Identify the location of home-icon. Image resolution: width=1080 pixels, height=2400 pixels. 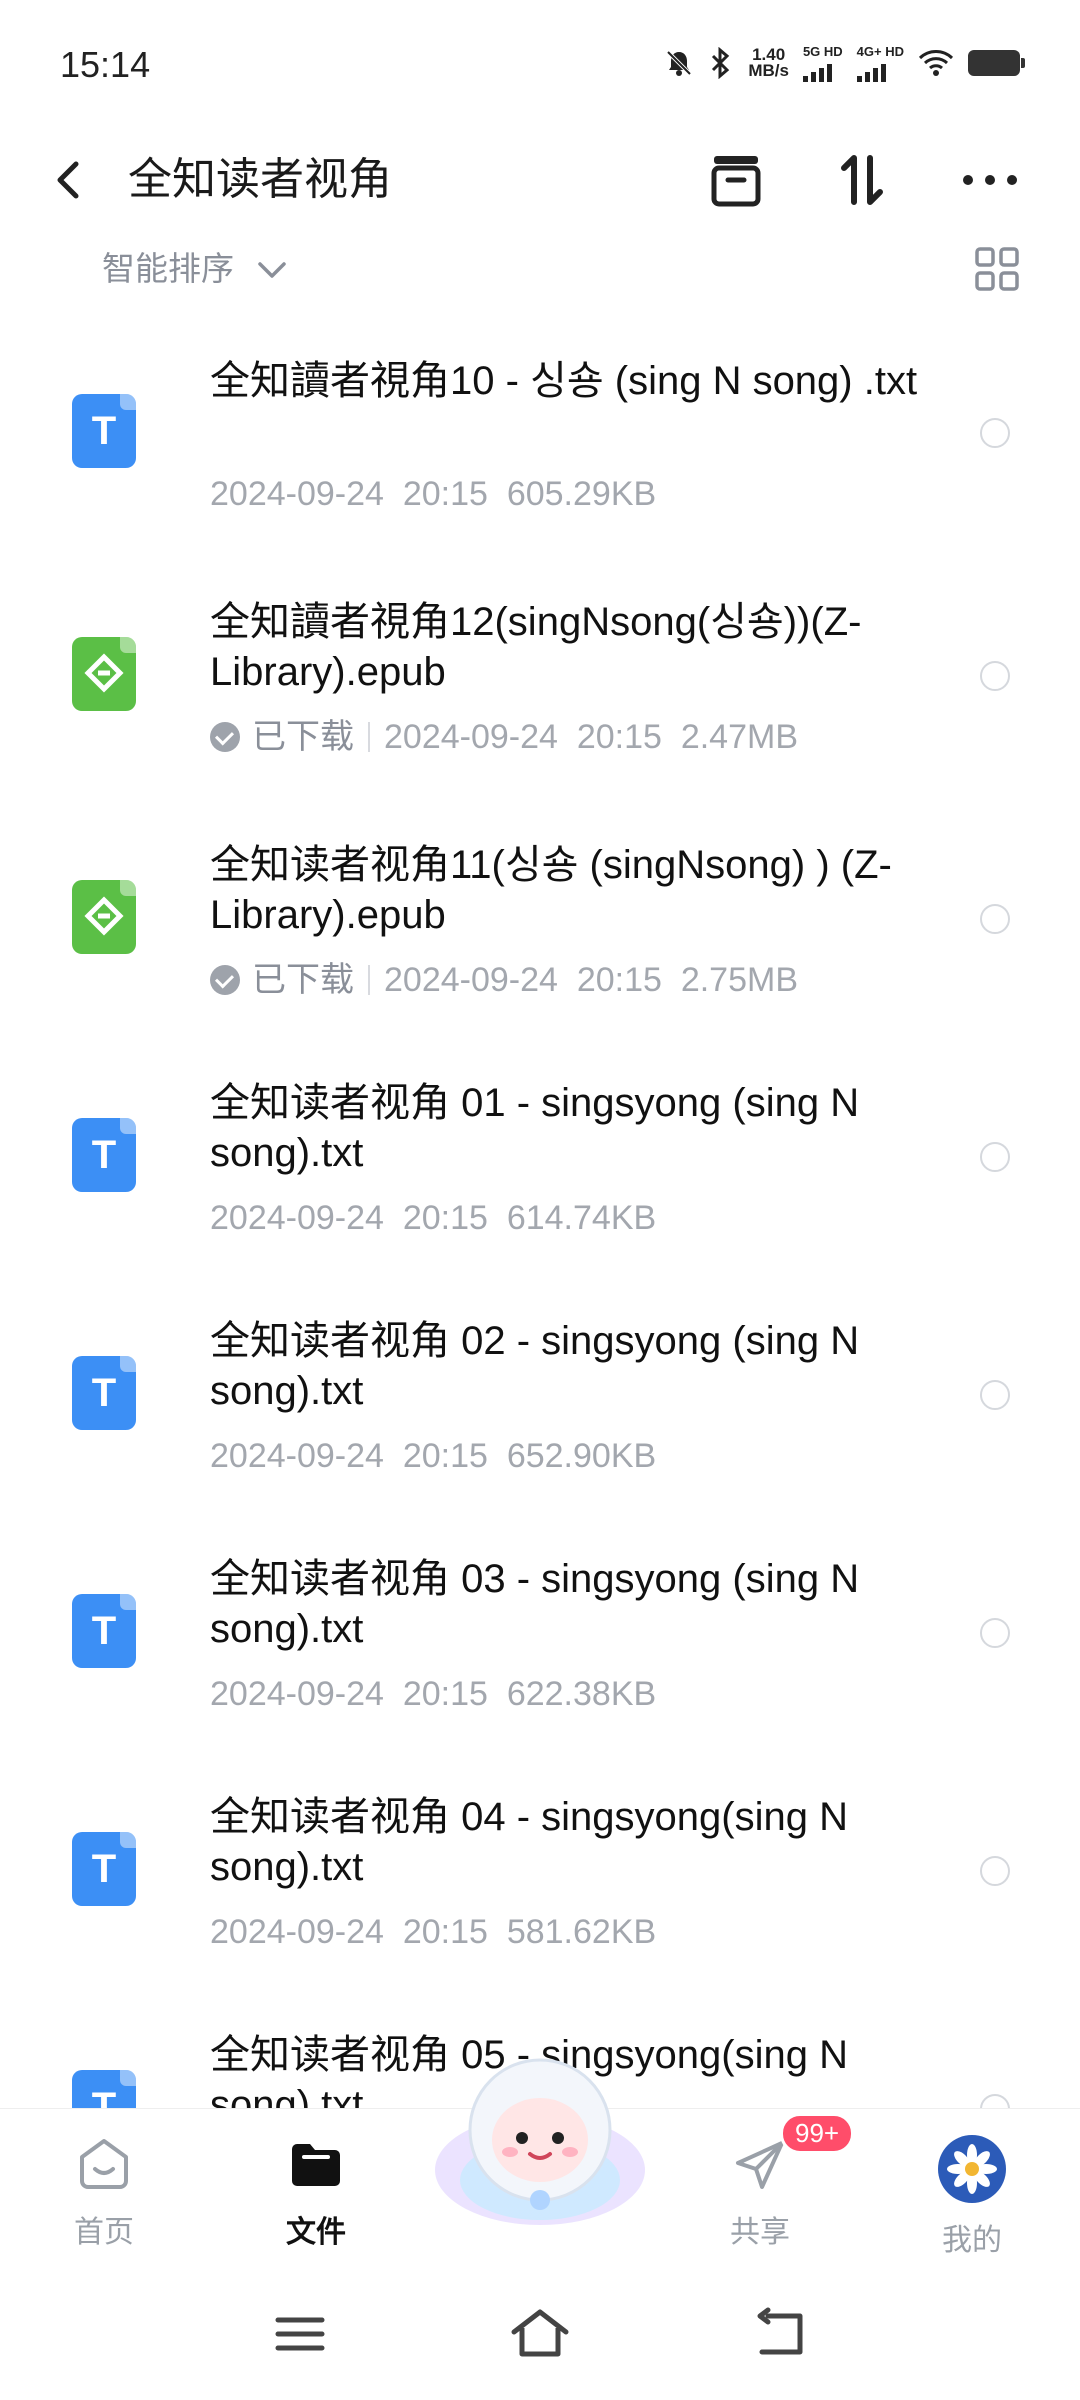
(540, 2334).